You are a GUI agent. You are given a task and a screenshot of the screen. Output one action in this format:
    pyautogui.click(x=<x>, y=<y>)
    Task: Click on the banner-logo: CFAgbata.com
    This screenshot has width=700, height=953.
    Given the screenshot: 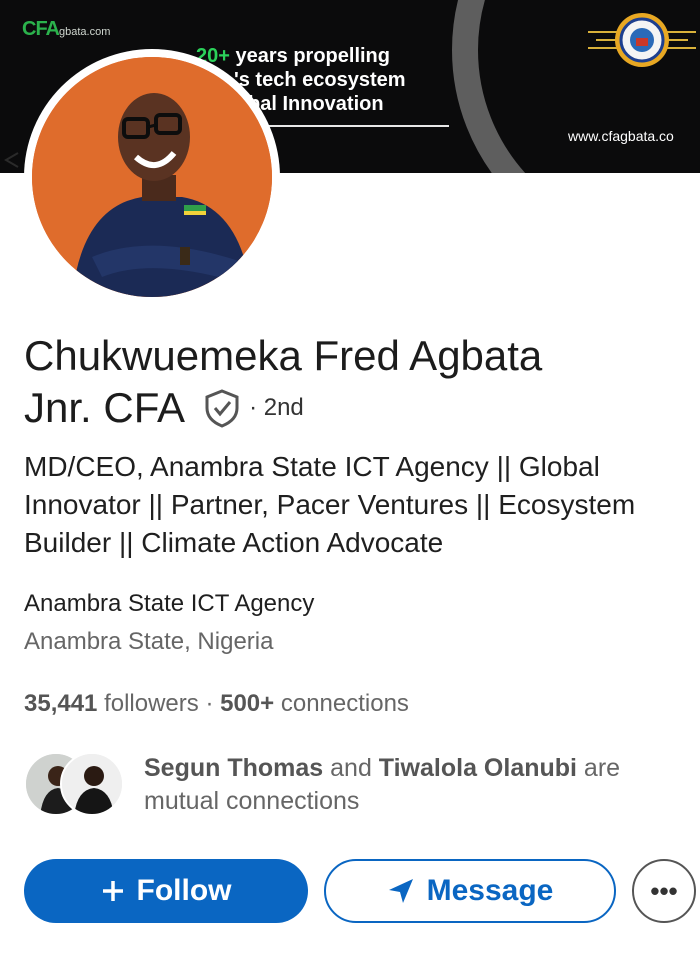 What is the action you would take?
    pyautogui.click(x=66, y=29)
    